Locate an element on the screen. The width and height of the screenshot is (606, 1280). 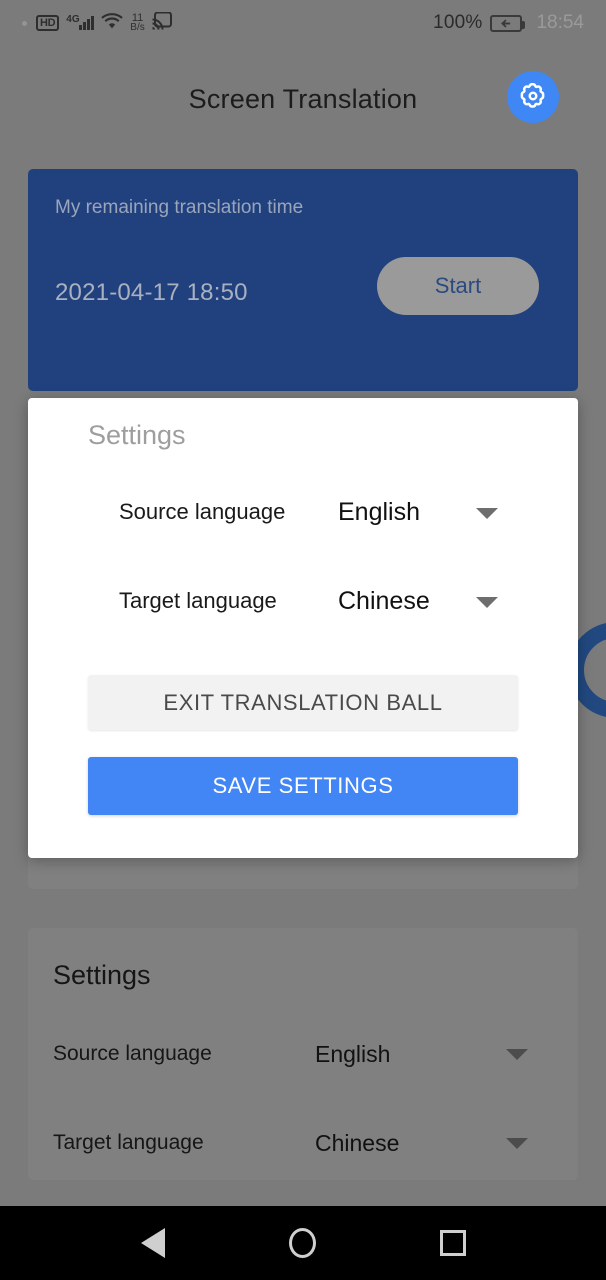
background-target-language-value: Chinese is located at coordinates (357, 1142).